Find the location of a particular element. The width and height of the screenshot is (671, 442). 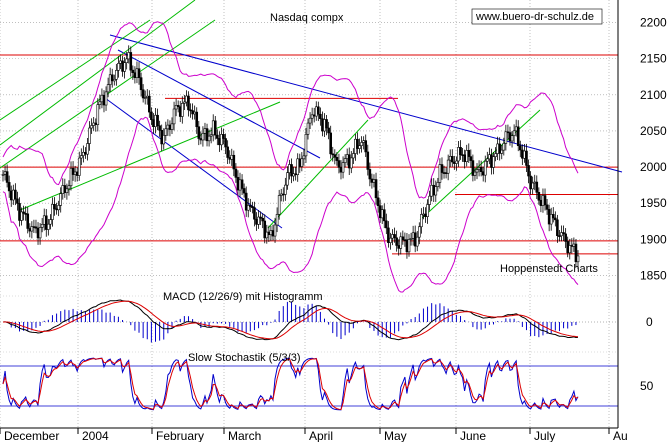

chart-title: Nasdaq compx is located at coordinates (307, 18).